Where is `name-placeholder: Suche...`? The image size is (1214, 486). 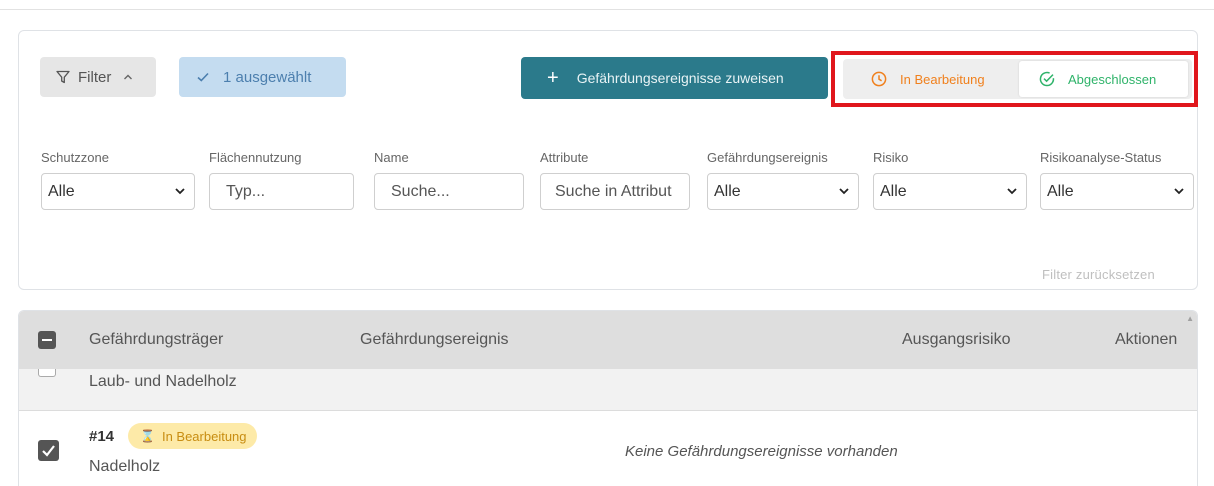
name-placeholder: Suche... is located at coordinates (420, 191).